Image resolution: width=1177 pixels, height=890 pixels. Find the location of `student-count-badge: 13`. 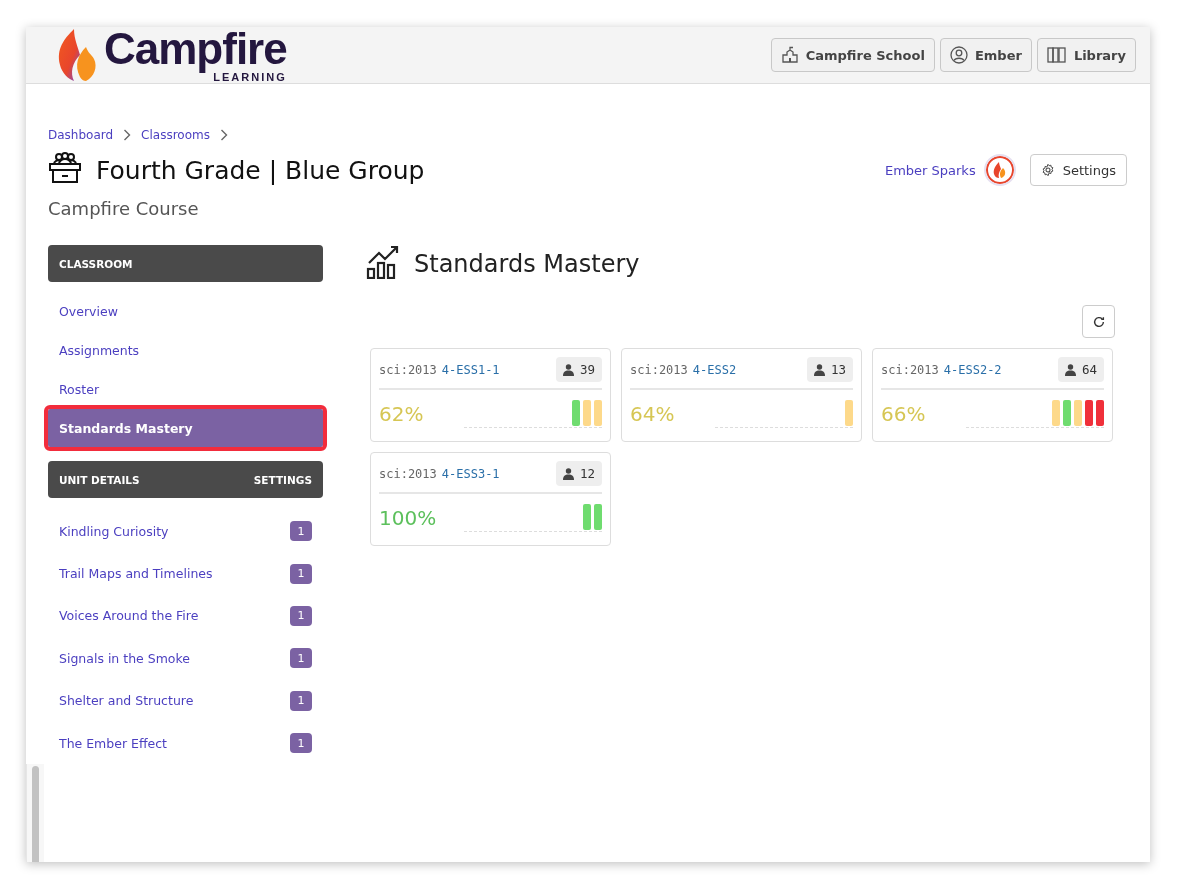

student-count-badge: 13 is located at coordinates (829, 369).